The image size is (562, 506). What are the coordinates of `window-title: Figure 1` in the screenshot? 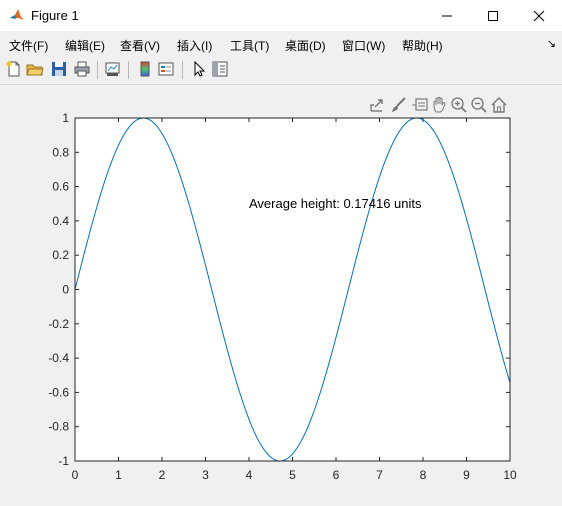 It's located at (55, 15).